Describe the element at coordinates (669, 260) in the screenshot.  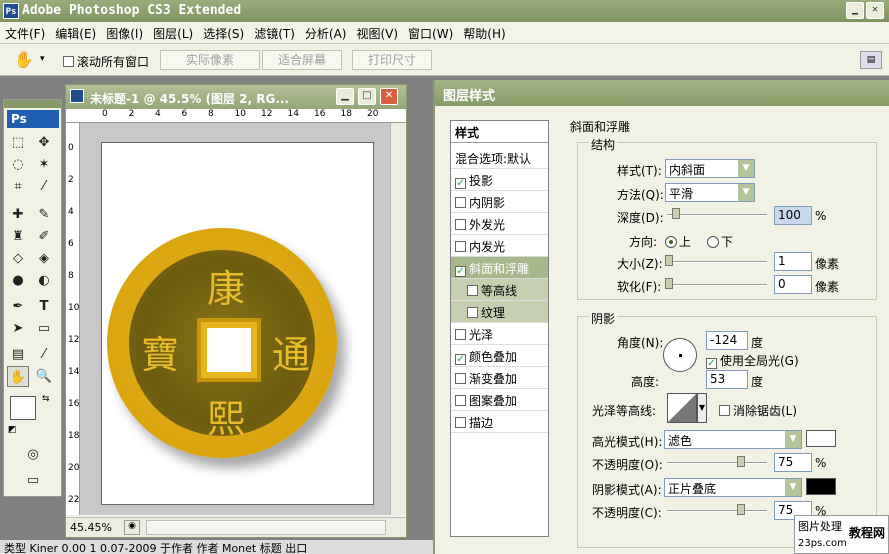
I see `size-slider-knob` at that location.